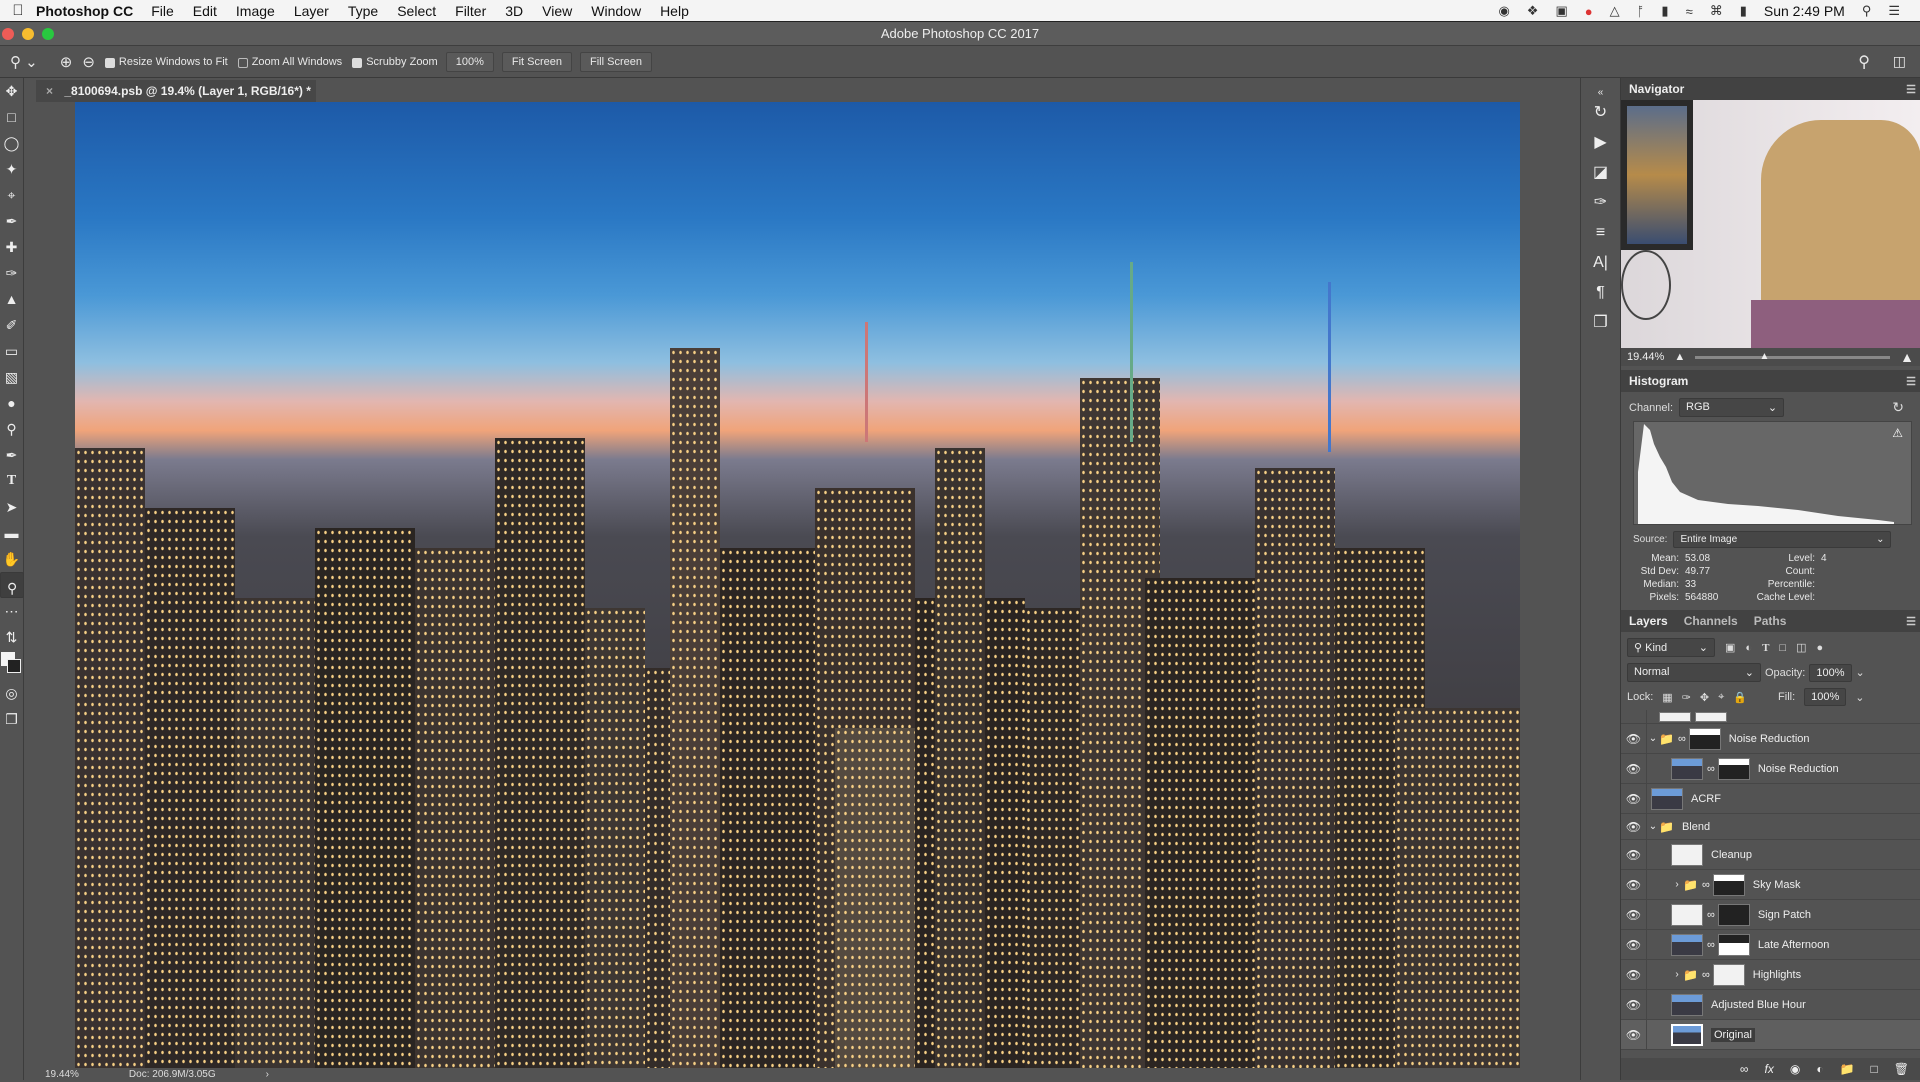 This screenshot has height=1082, width=1920. Describe the element at coordinates (1704, 697) in the screenshot. I see `lock-position-icon: ✥` at that location.